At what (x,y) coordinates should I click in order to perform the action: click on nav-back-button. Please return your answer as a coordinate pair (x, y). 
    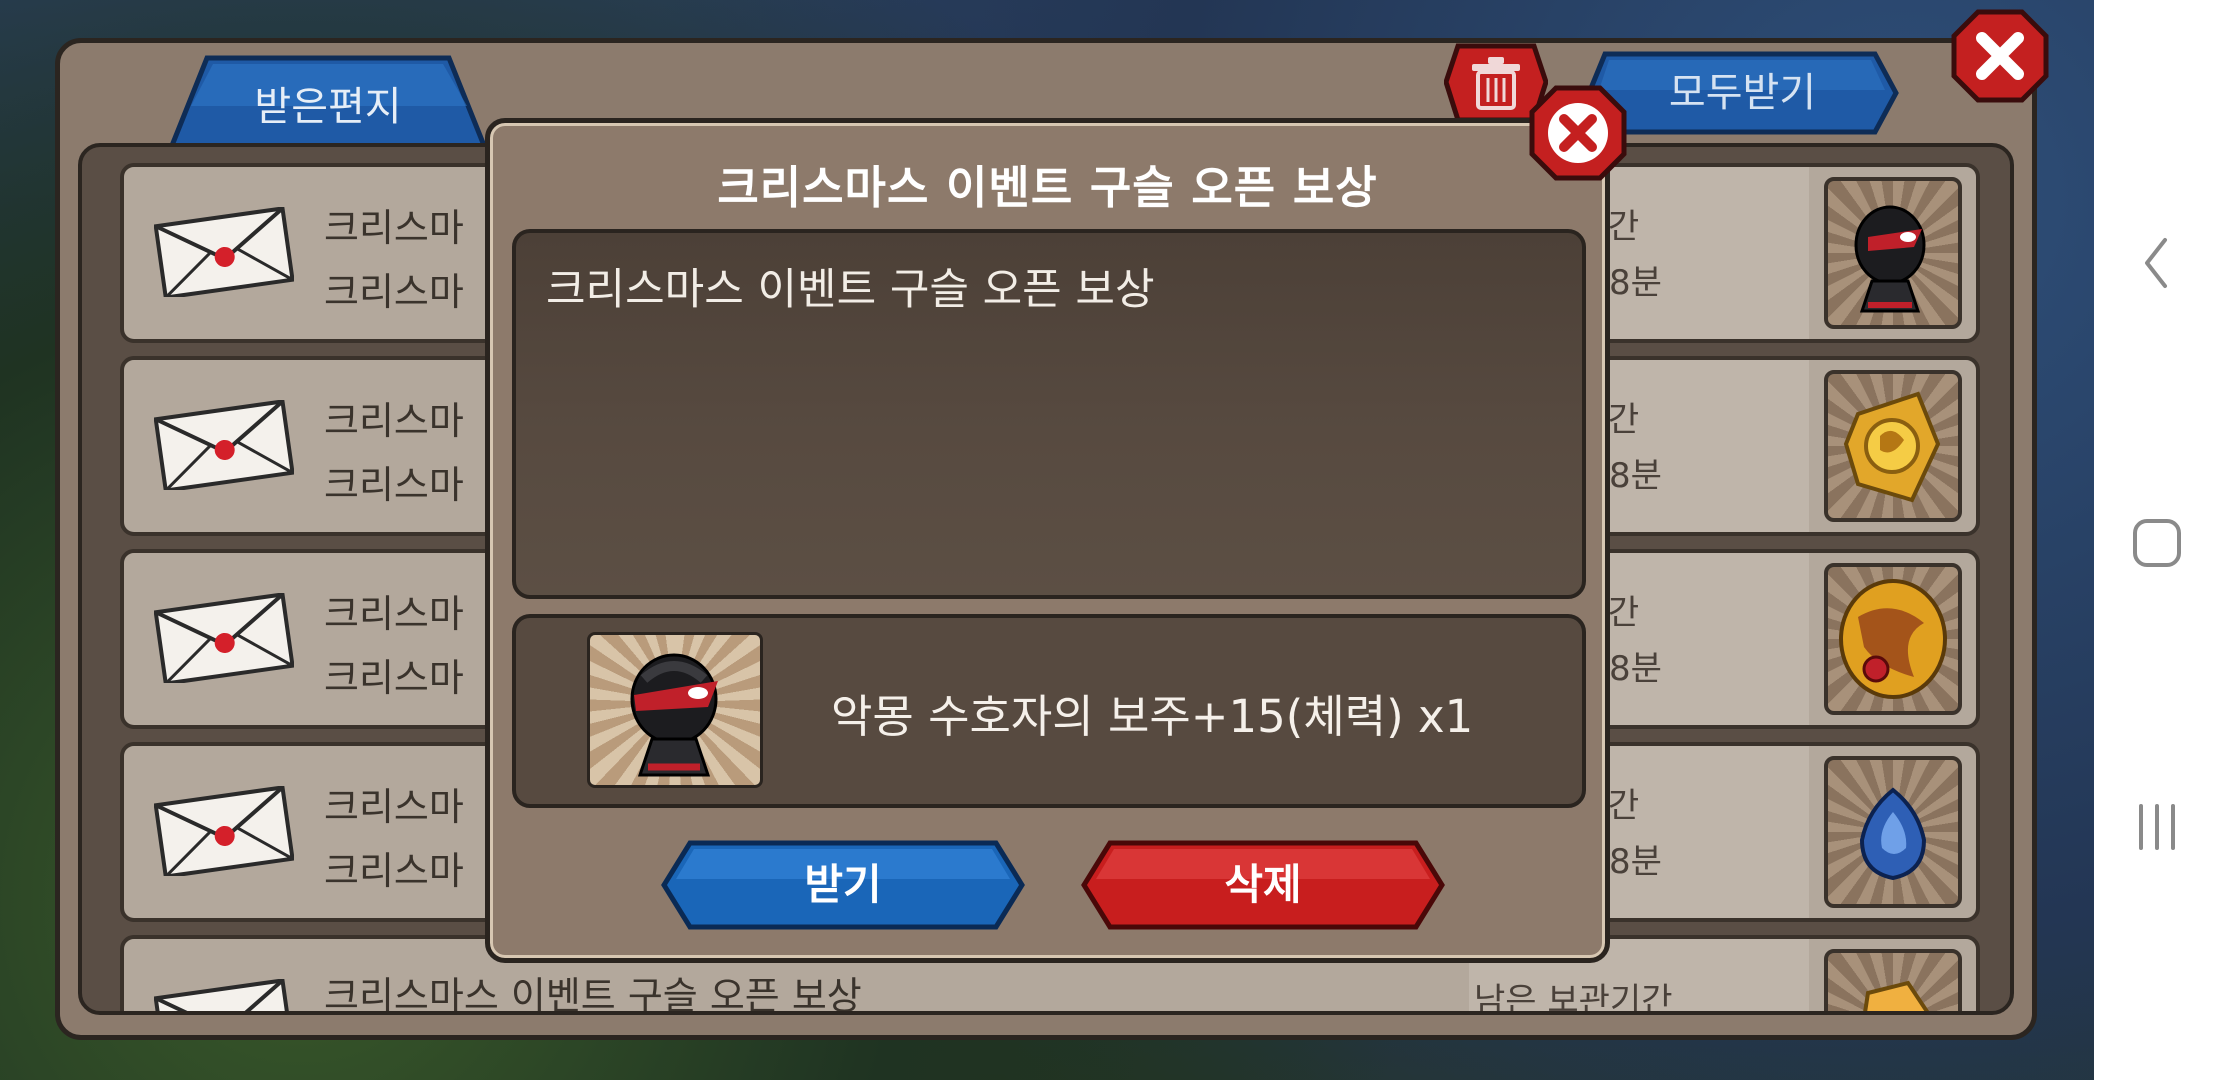
    Looking at the image, I should click on (2157, 263).